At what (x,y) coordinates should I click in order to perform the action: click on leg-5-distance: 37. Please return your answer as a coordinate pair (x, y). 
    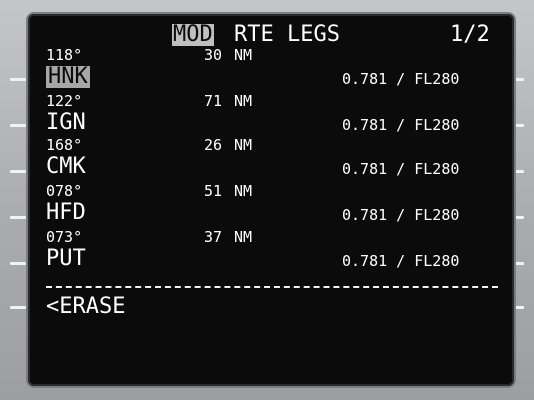
    Looking at the image, I should click on (213, 237).